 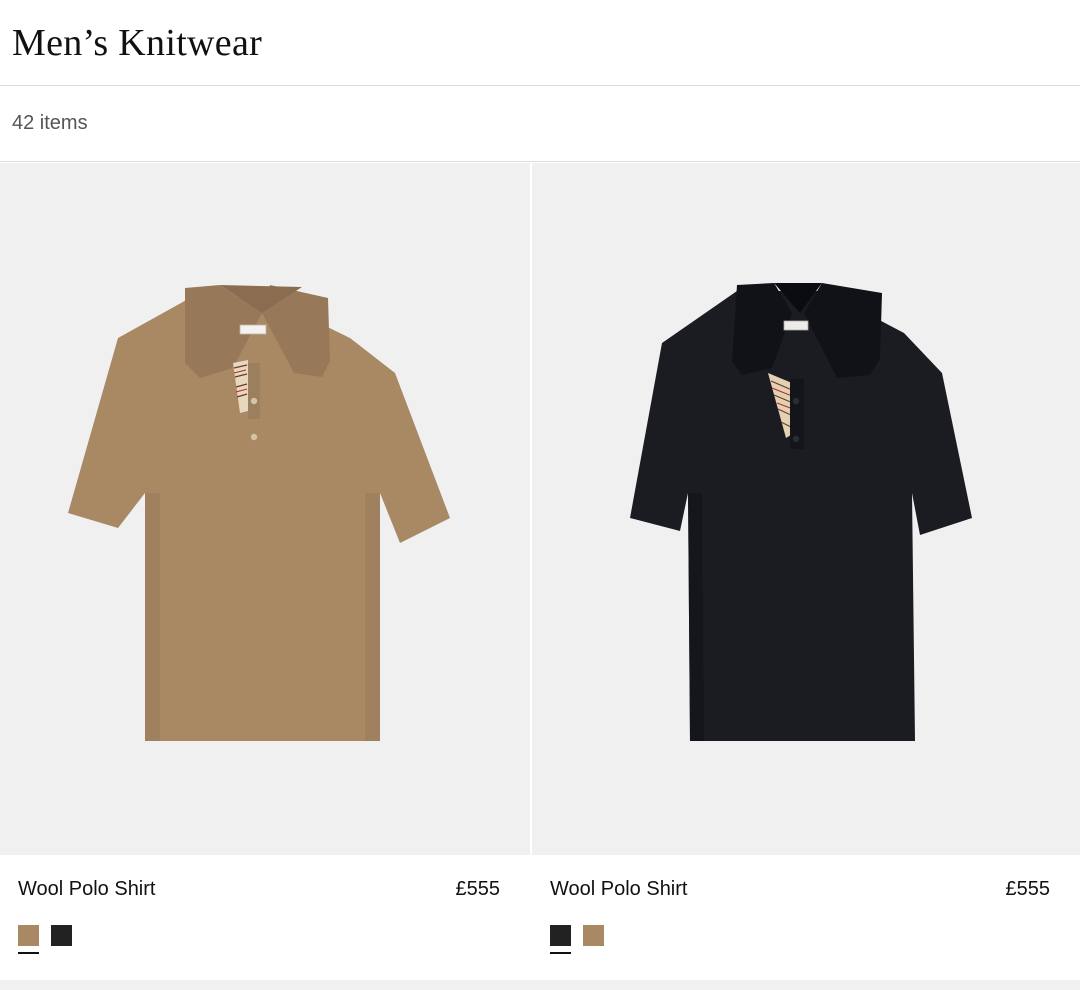 I want to click on shirt-shape, so click(x=801, y=512).